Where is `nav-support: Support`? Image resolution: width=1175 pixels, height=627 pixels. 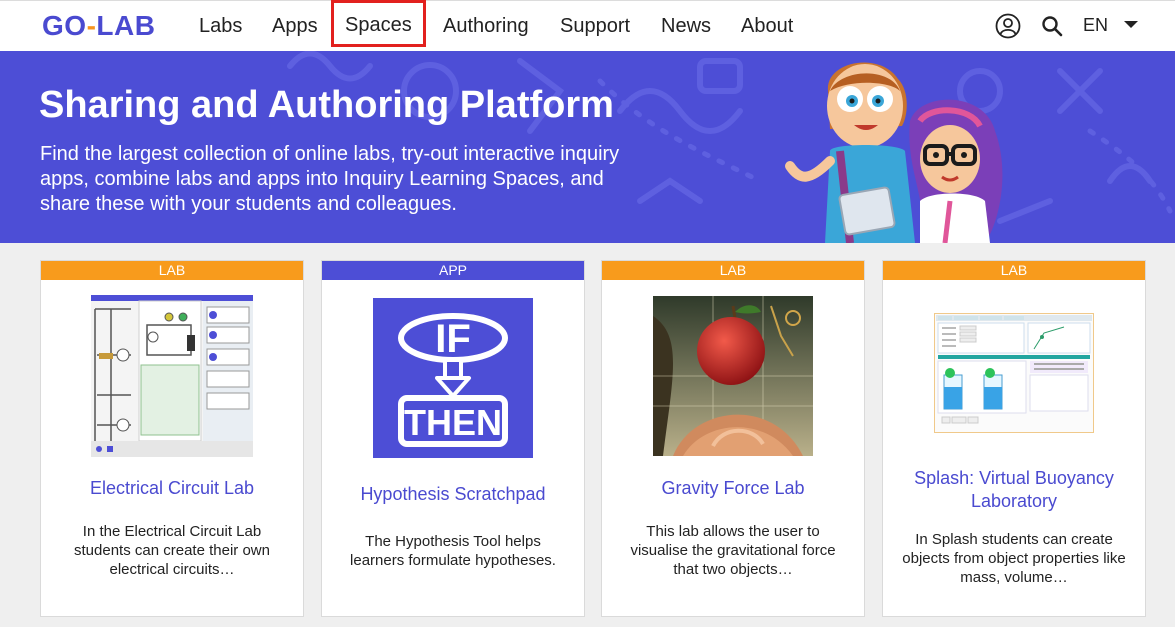
nav-support: Support is located at coordinates (595, 26).